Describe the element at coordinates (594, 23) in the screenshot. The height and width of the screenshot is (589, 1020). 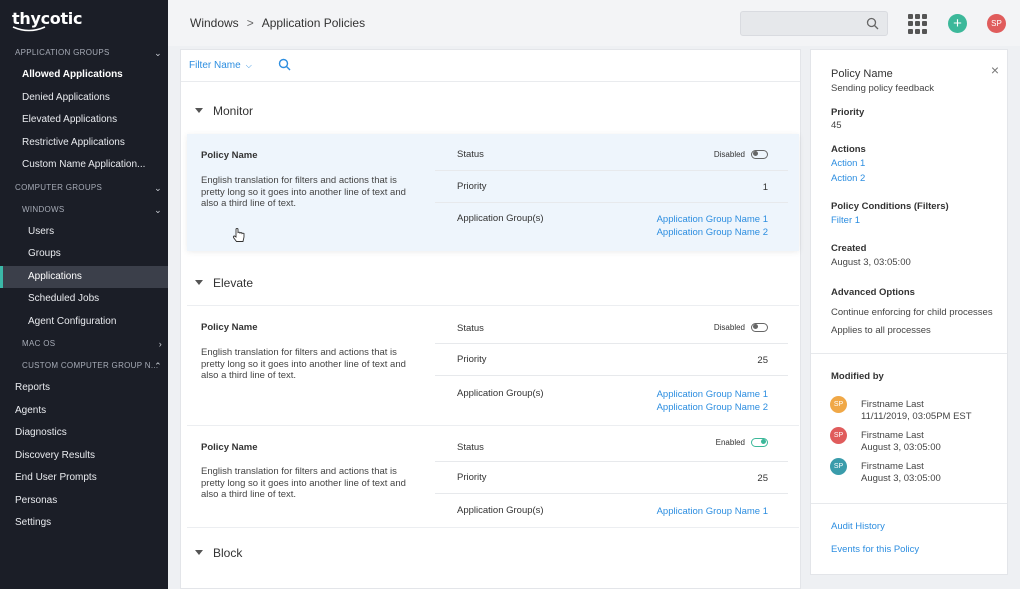
I see `top-bar: Windows > Application Policies + SP` at that location.